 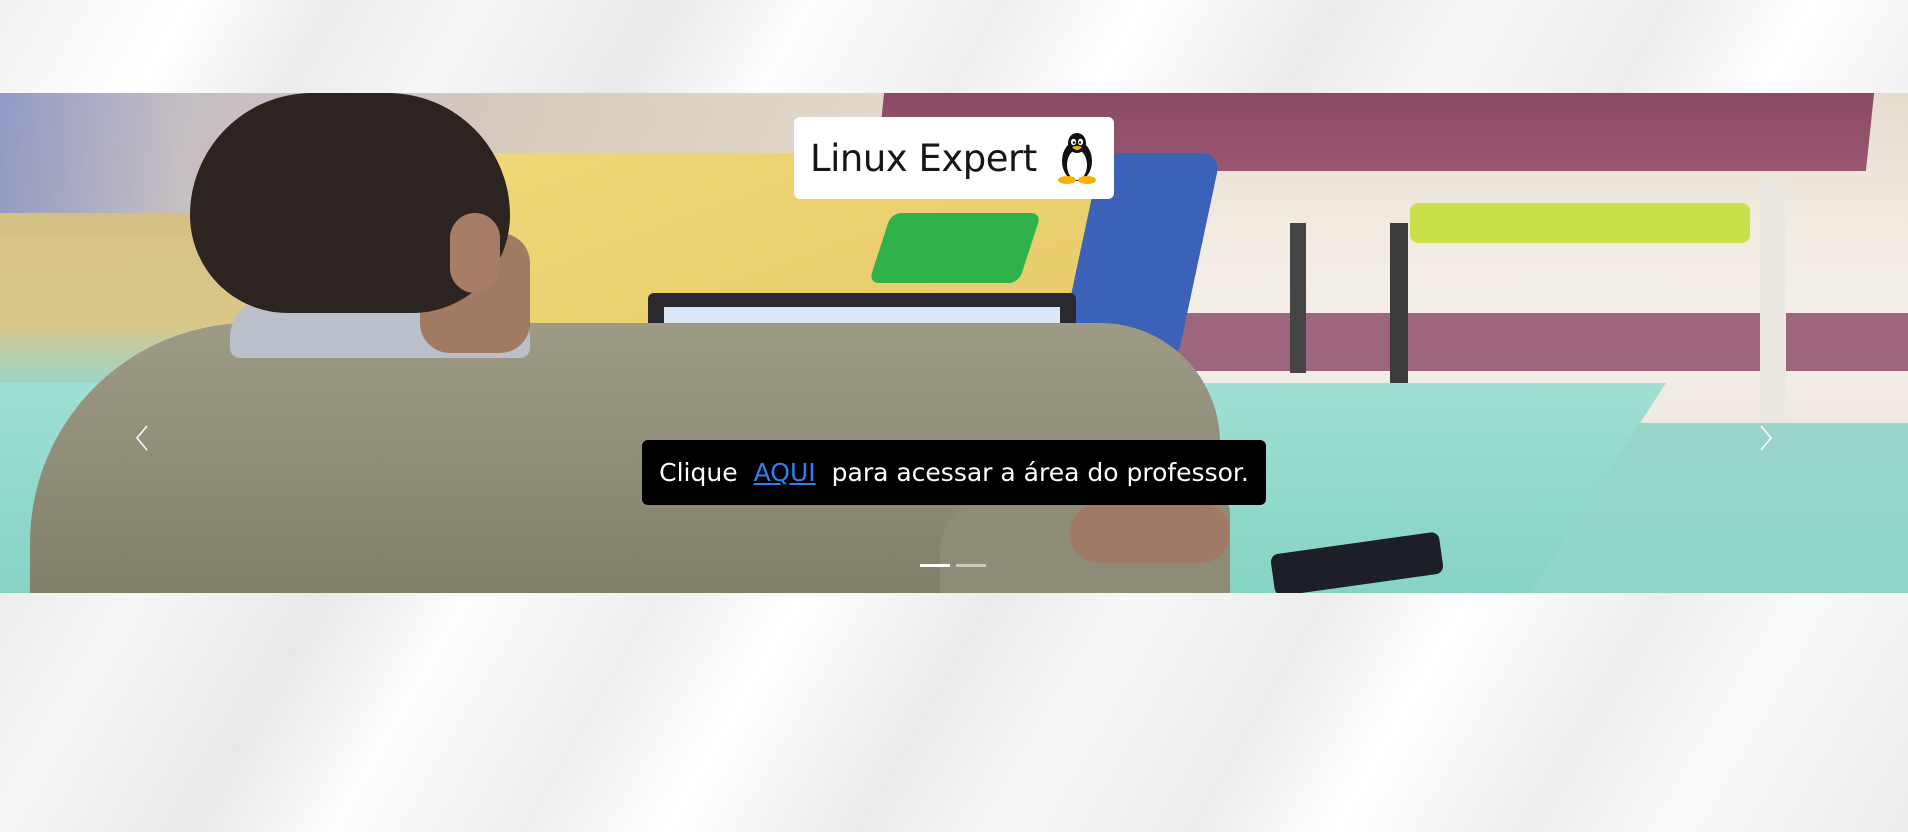 I want to click on chevron-left-icon, so click(x=142, y=438).